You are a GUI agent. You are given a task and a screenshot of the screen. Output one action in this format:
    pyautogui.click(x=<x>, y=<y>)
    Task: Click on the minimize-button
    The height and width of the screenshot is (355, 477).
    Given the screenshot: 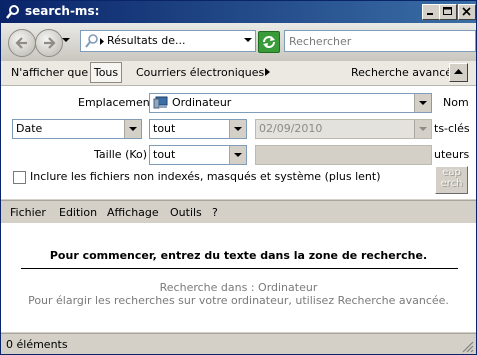 What is the action you would take?
    pyautogui.click(x=431, y=12)
    